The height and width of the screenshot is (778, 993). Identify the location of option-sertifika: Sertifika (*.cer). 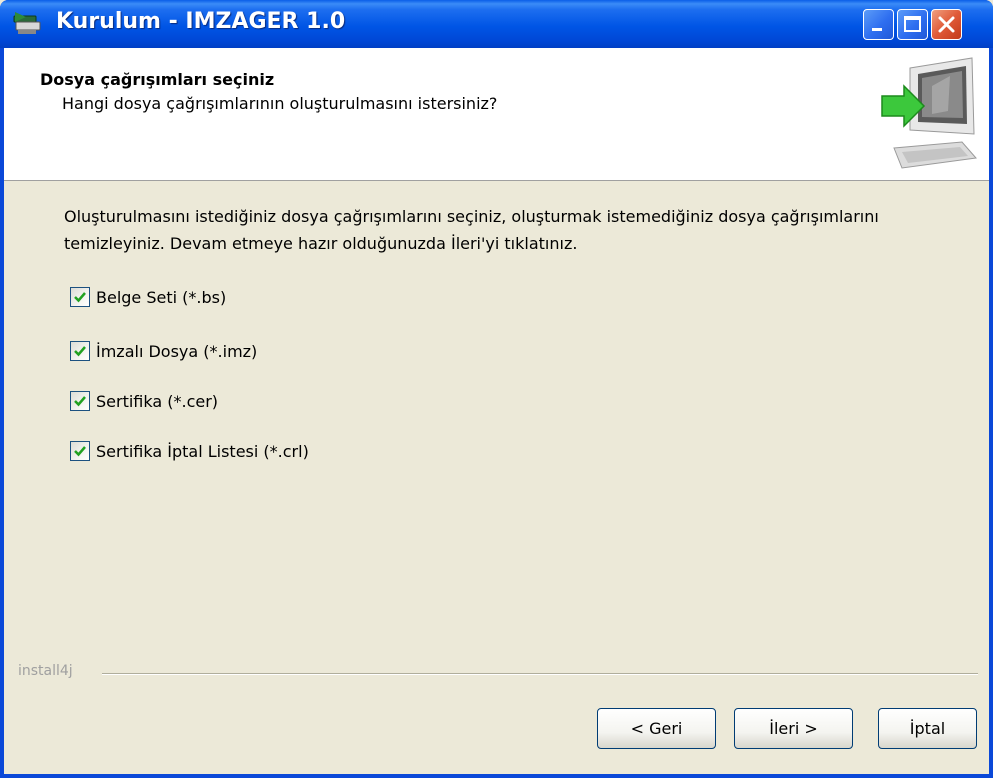
(144, 401).